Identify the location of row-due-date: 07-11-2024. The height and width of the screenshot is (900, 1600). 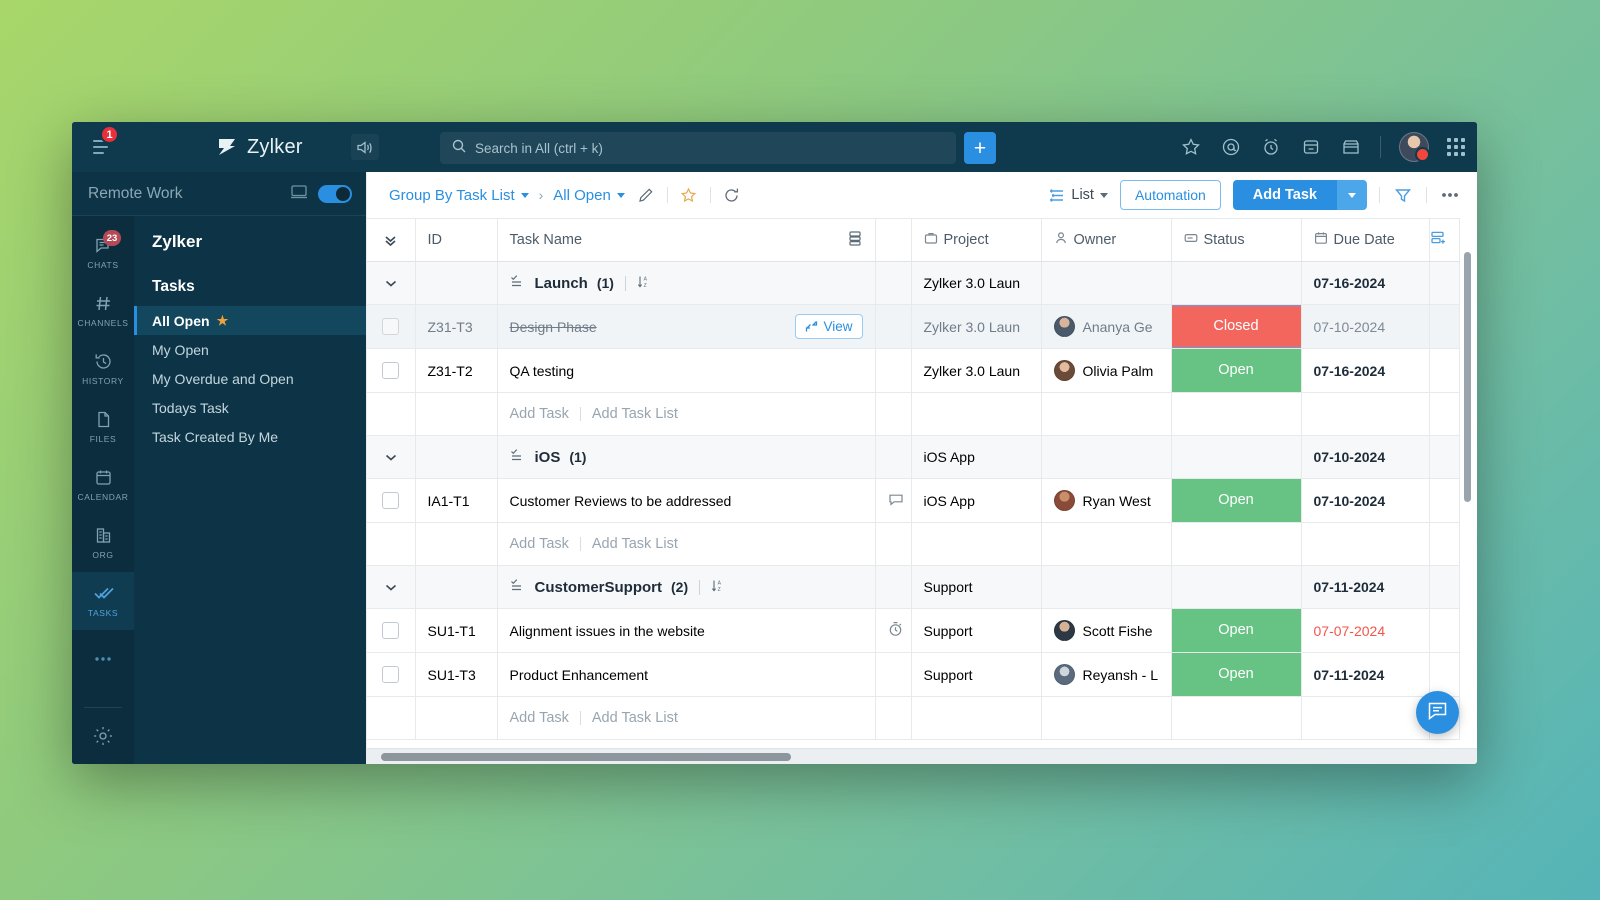
(1365, 674).